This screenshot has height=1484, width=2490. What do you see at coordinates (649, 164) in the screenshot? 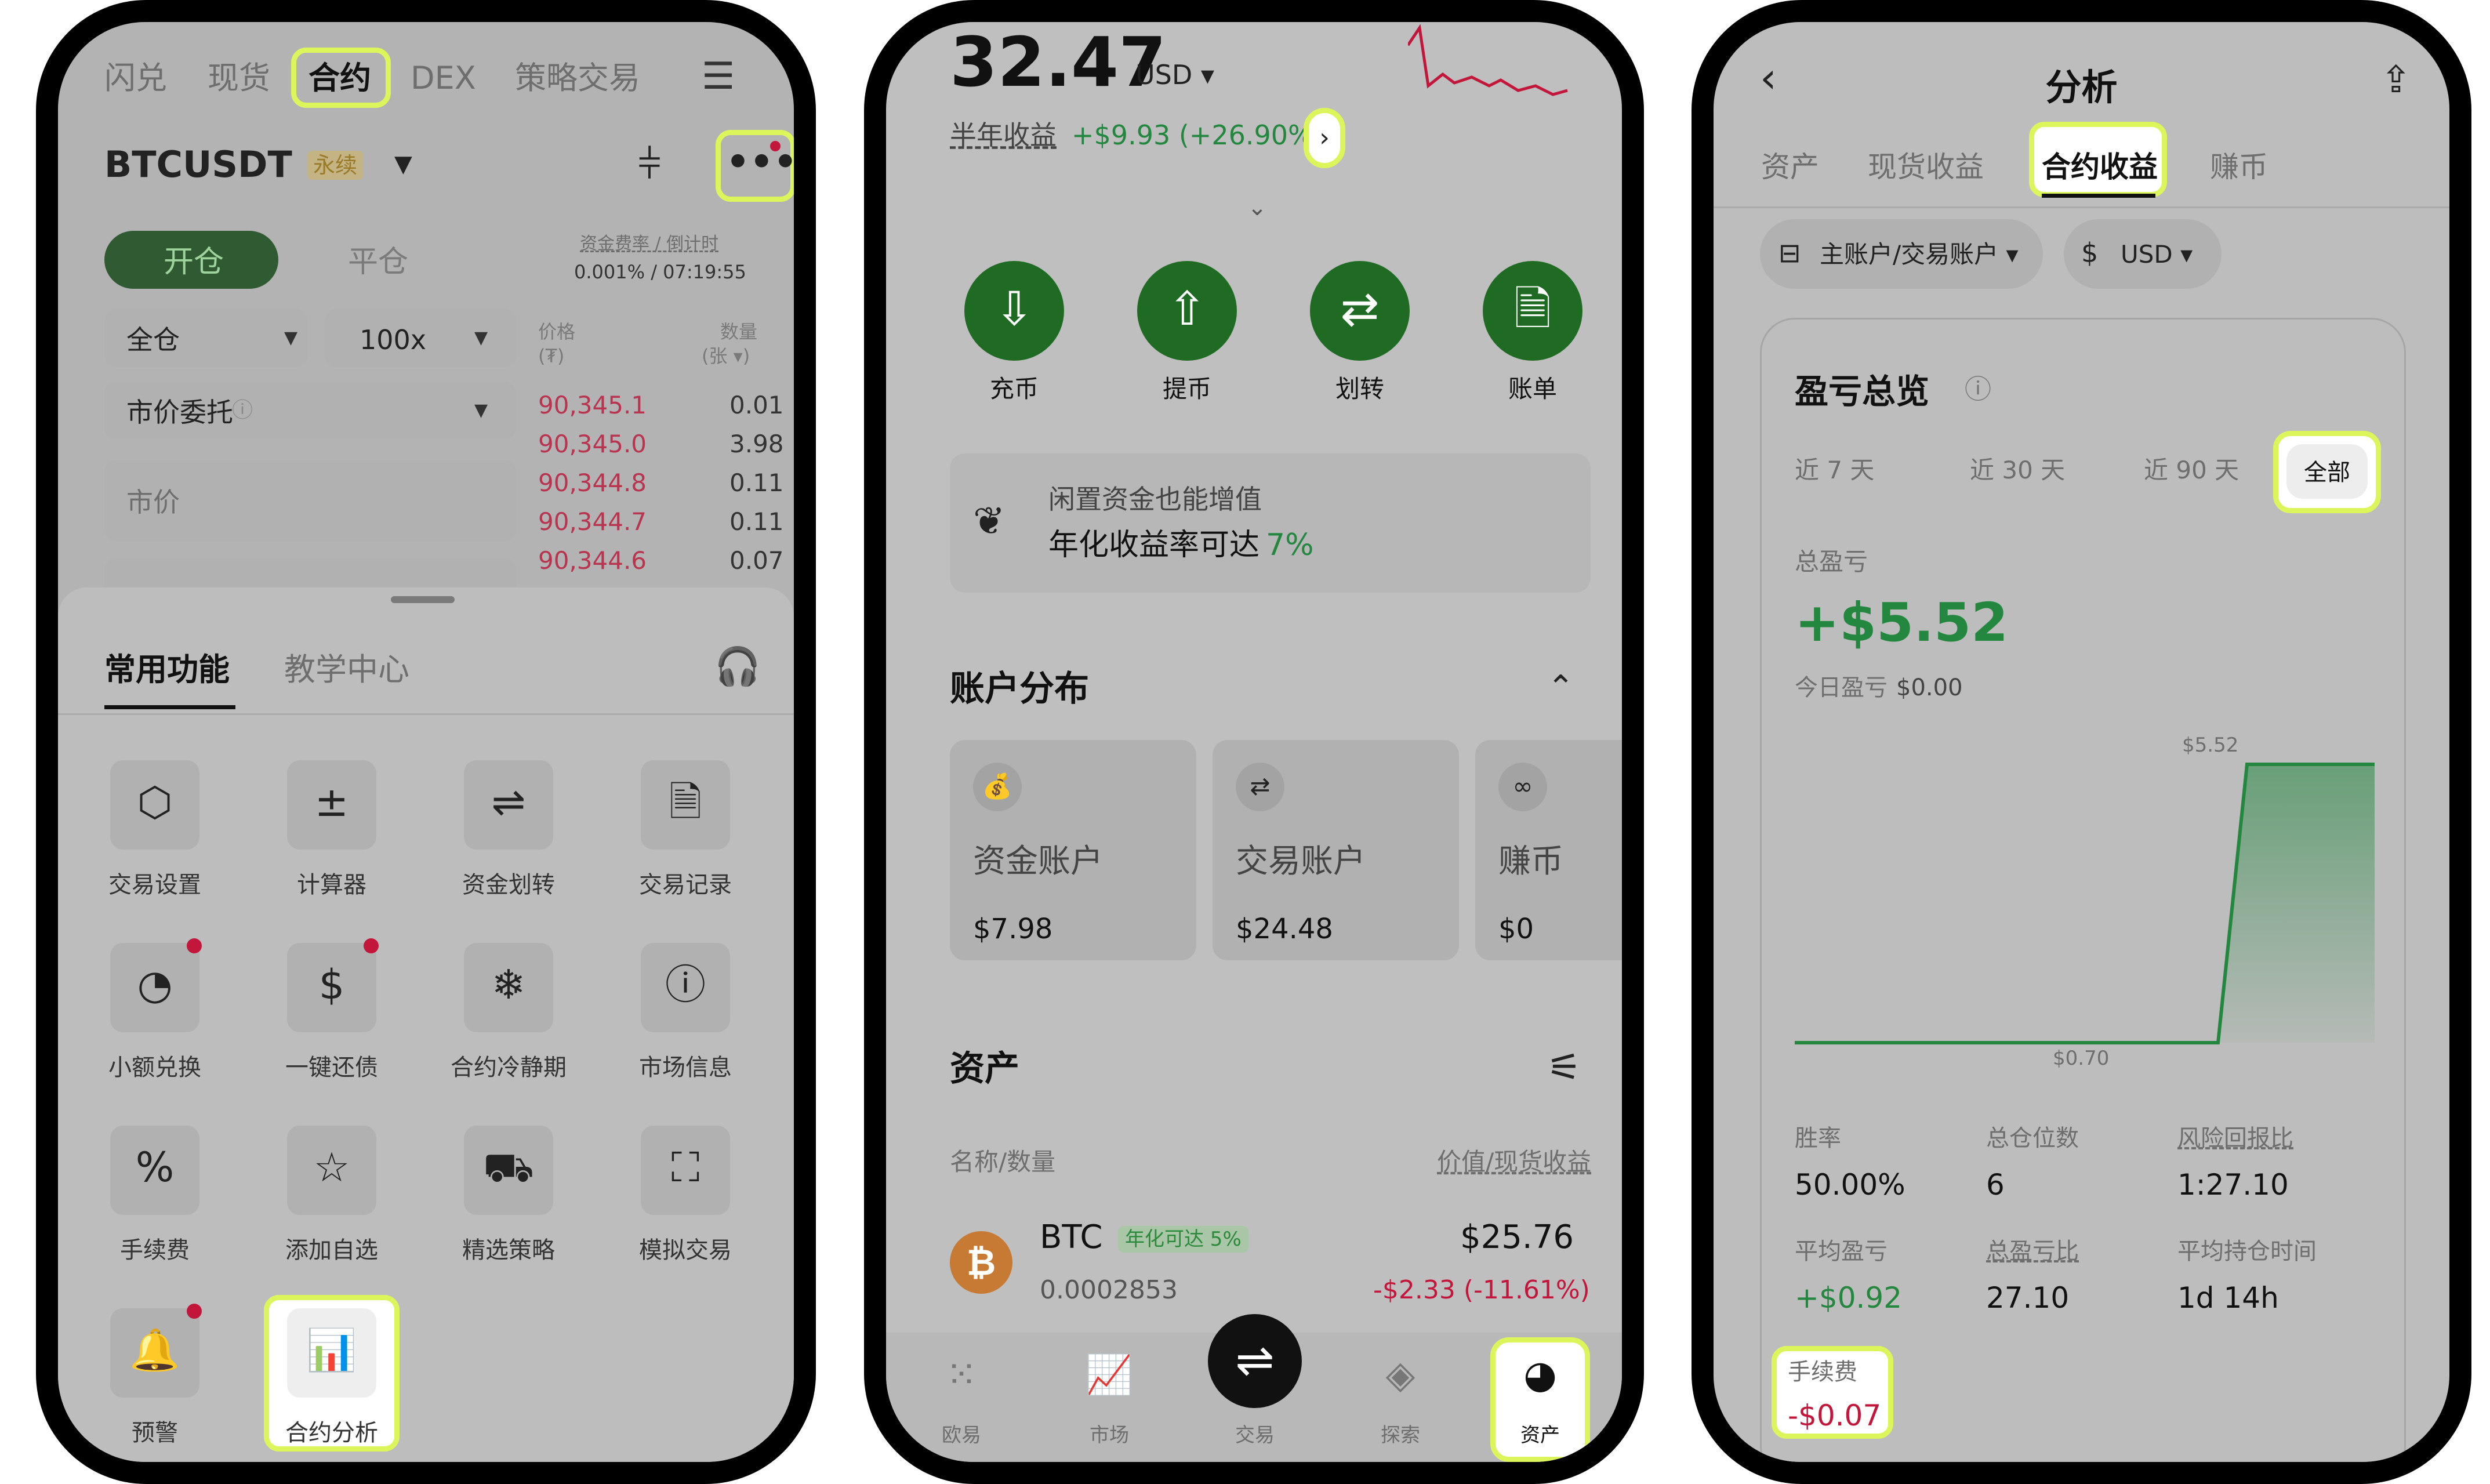
I see `candle-chart-icon: ⫩` at bounding box center [649, 164].